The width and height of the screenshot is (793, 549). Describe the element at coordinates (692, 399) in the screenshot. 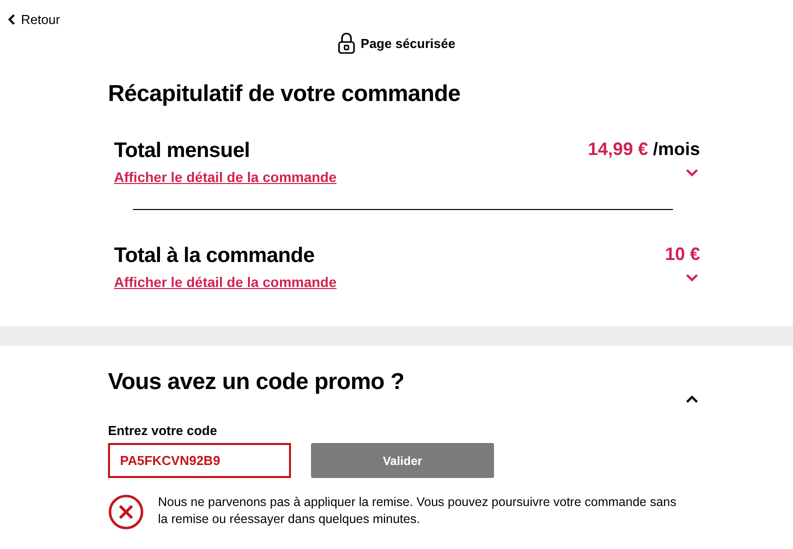

I see `chevron-icon` at that location.